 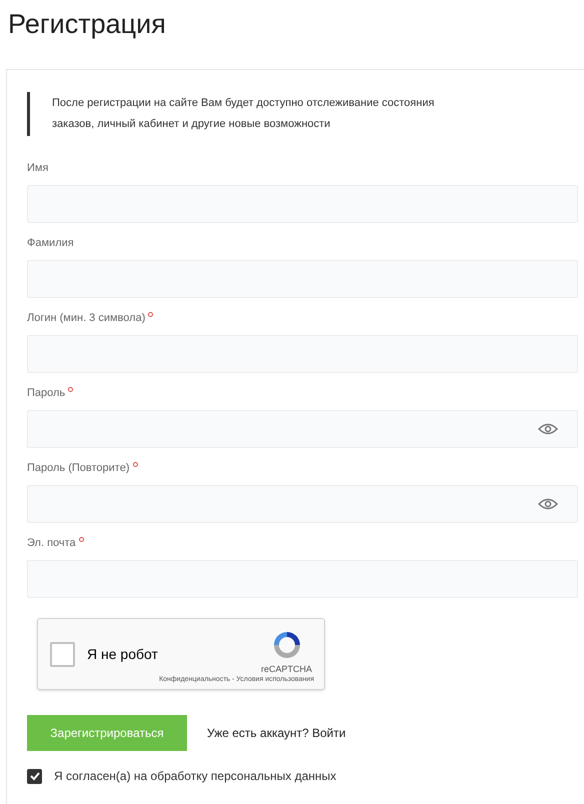 What do you see at coordinates (276, 733) in the screenshot?
I see `login-link: Уже есть аккаунт? Войти` at bounding box center [276, 733].